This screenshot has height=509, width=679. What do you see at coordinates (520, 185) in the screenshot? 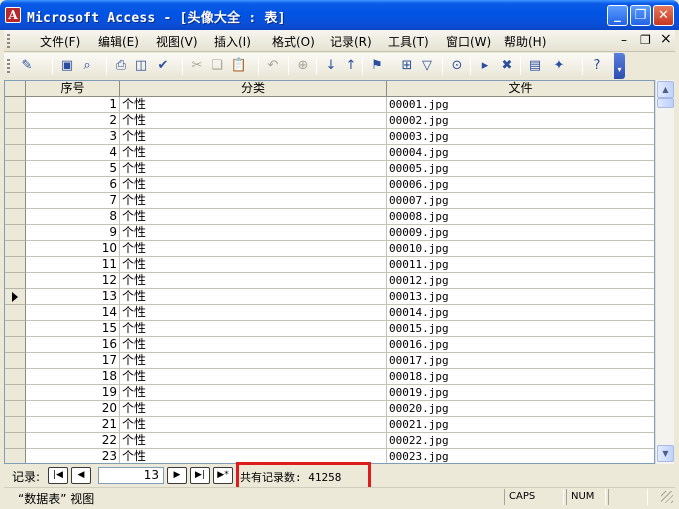
I see `table-cell-file: 00006.jpg` at bounding box center [520, 185].